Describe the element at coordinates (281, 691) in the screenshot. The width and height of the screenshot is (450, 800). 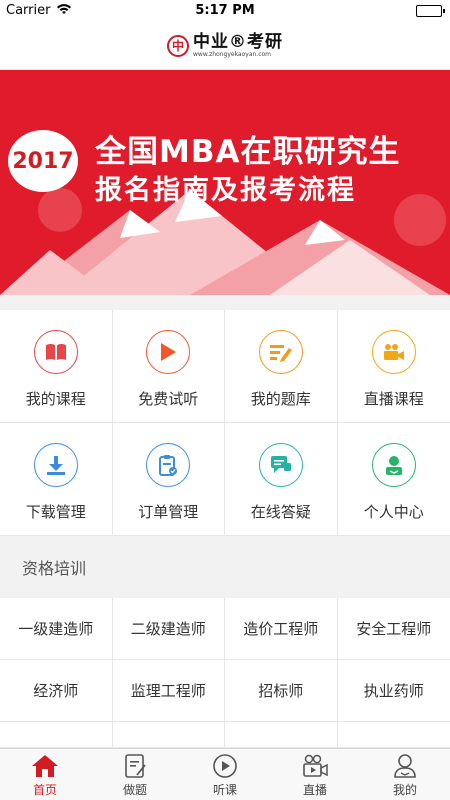
I see `qualification-item: 招标师` at that location.